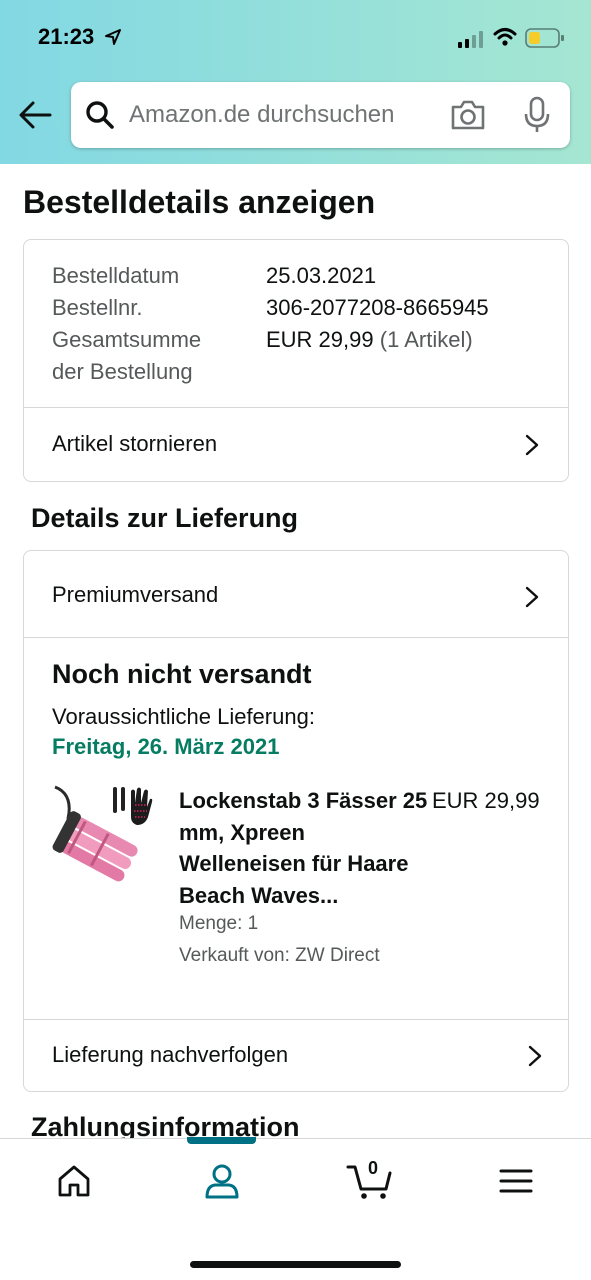 This screenshot has height=1280, width=591. Describe the element at coordinates (35, 115) in the screenshot. I see `back-arrow-icon` at that location.